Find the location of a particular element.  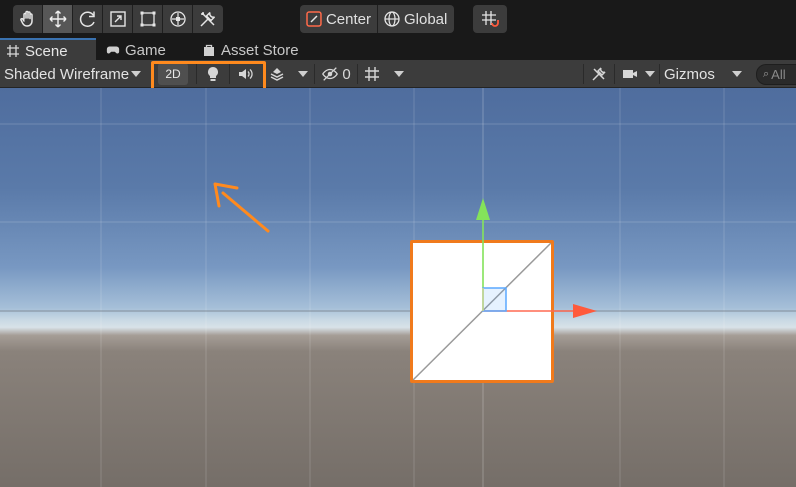

pivot-group: Center Global is located at coordinates (377, 19).